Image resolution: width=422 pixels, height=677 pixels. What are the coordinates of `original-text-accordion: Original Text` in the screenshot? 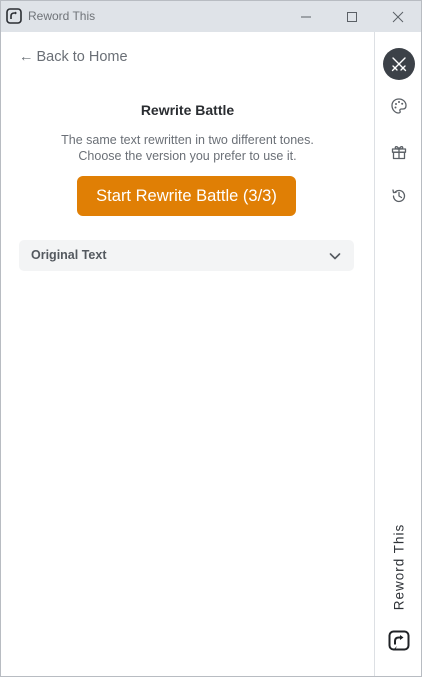 It's located at (186, 255).